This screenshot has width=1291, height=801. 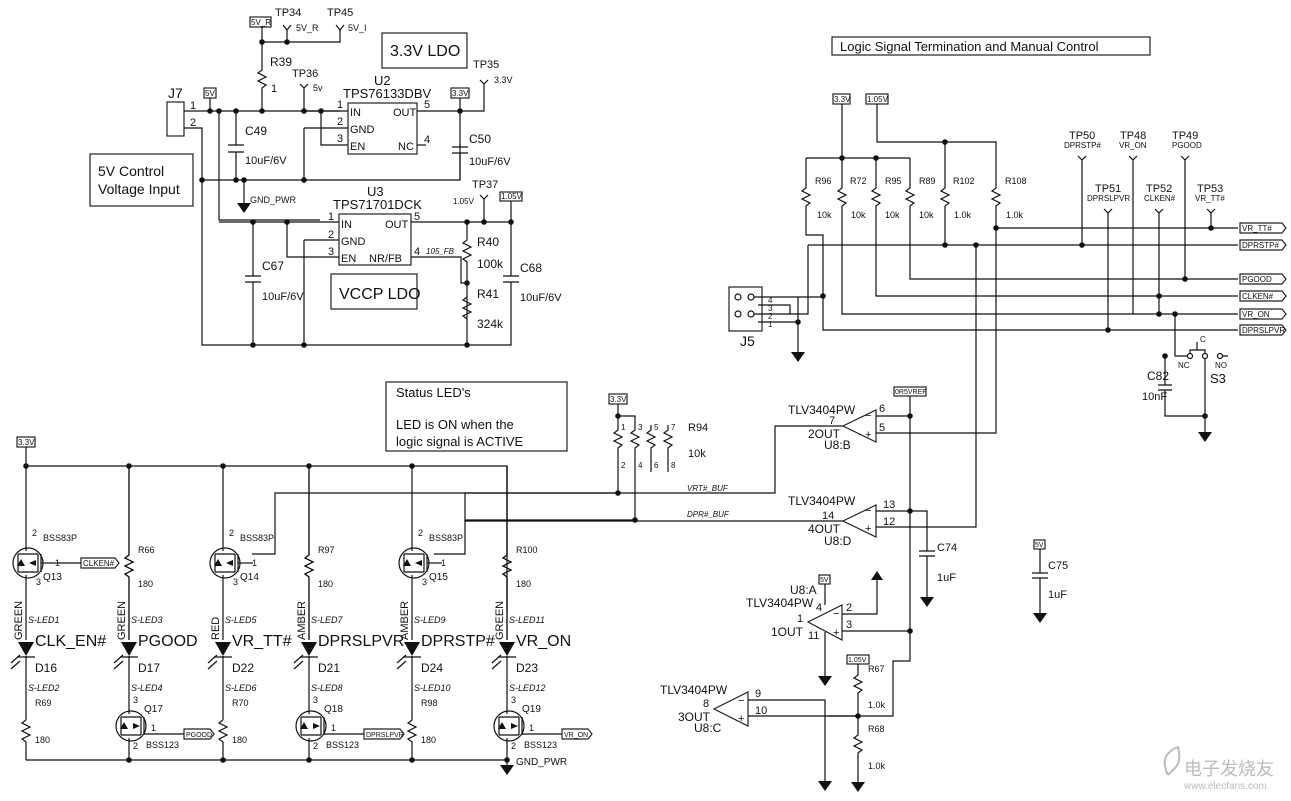 What do you see at coordinates (1082, 145) in the screenshot?
I see `tp50-net: DPRSTP#` at bounding box center [1082, 145].